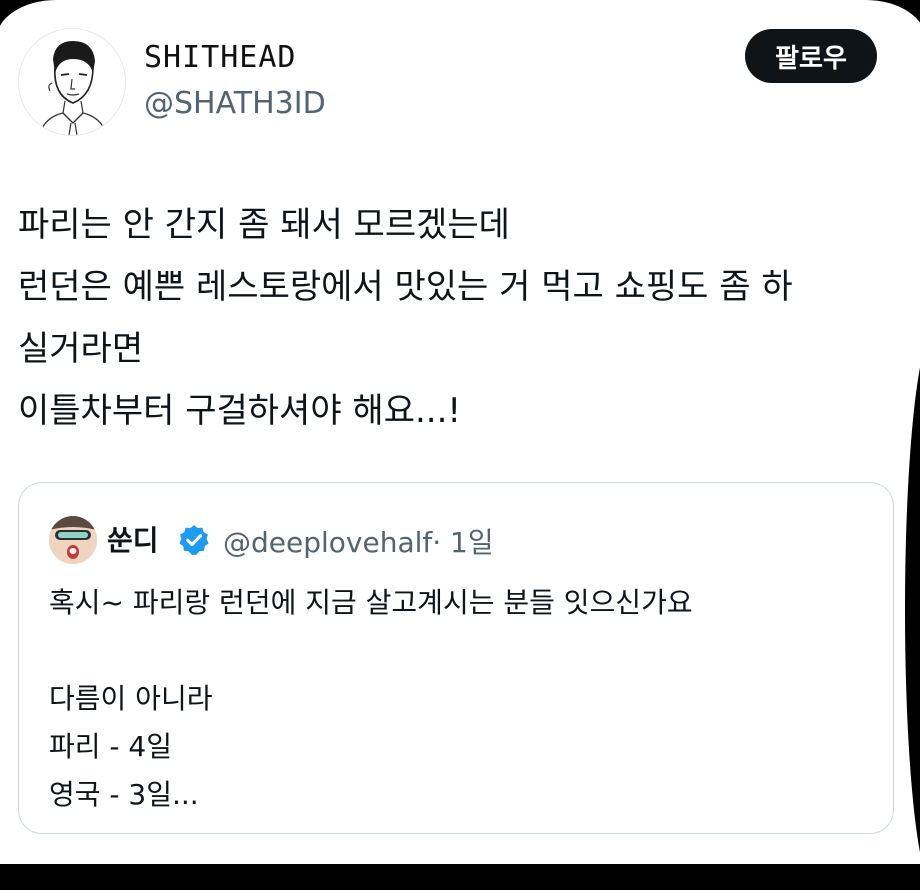 The height and width of the screenshot is (890, 920). Describe the element at coordinates (240, 411) in the screenshot. I see `tweet-line: 이틀차부터 구걸하셔야 해요...!` at that location.